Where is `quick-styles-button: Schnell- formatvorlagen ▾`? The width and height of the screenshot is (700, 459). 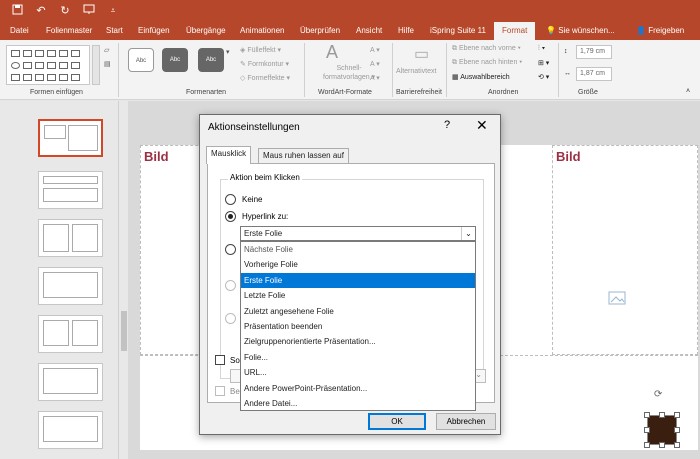
quick-styles-button: Schnell- formatvorlagen ▾ is located at coordinates (349, 73).